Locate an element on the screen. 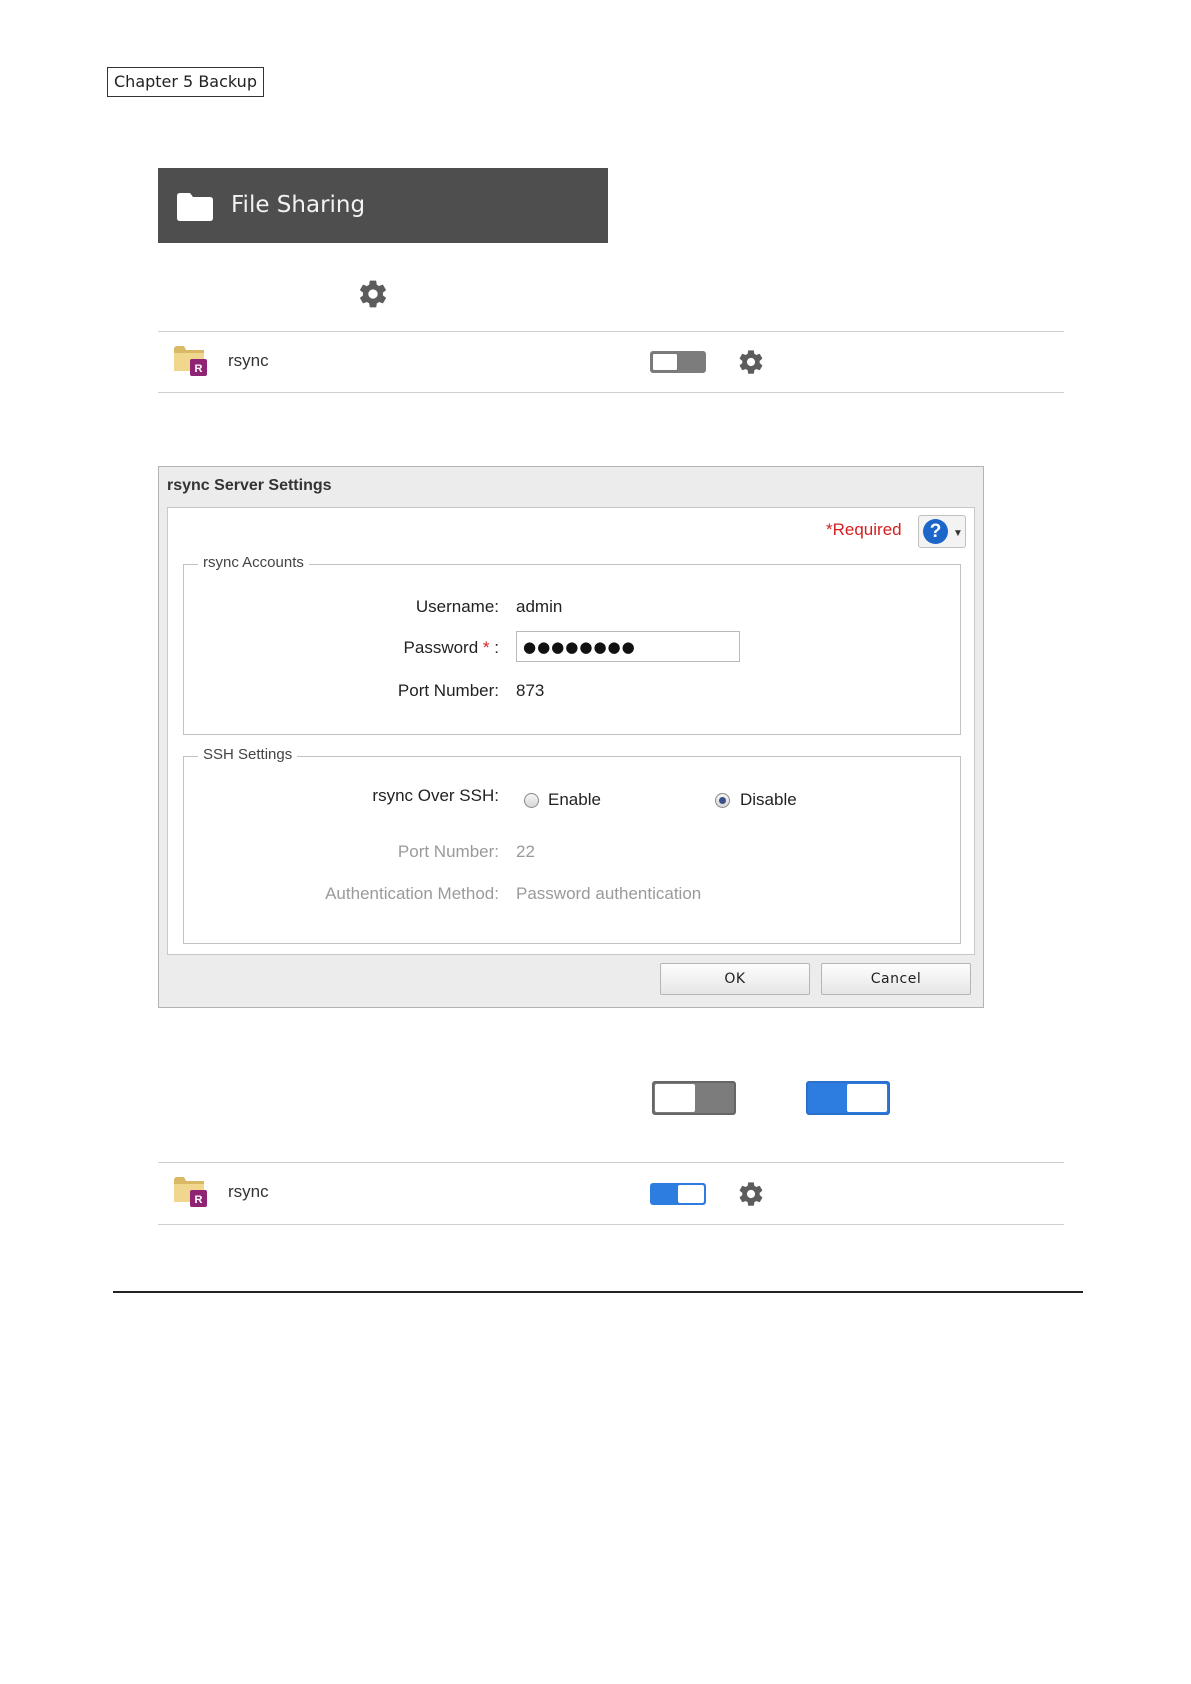 The width and height of the screenshot is (1191, 1684). auth-method-label: Authentication Method: is located at coordinates (412, 893).